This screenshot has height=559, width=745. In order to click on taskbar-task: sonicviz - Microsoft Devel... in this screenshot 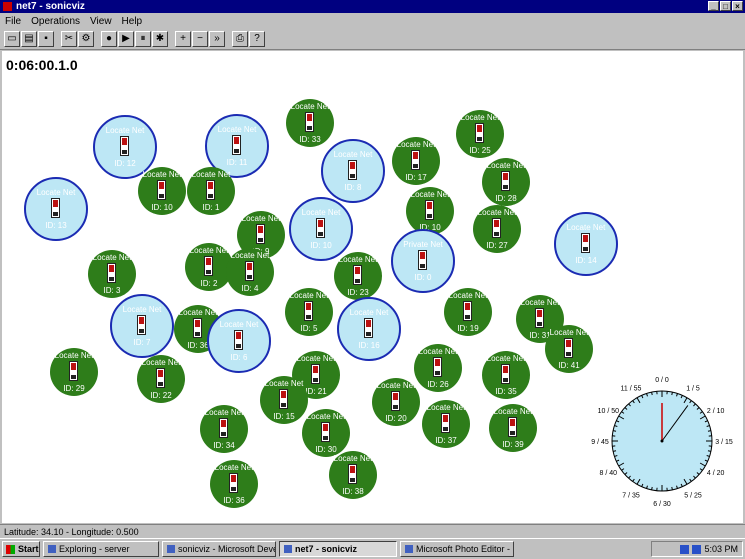, I will do `click(219, 549)`.